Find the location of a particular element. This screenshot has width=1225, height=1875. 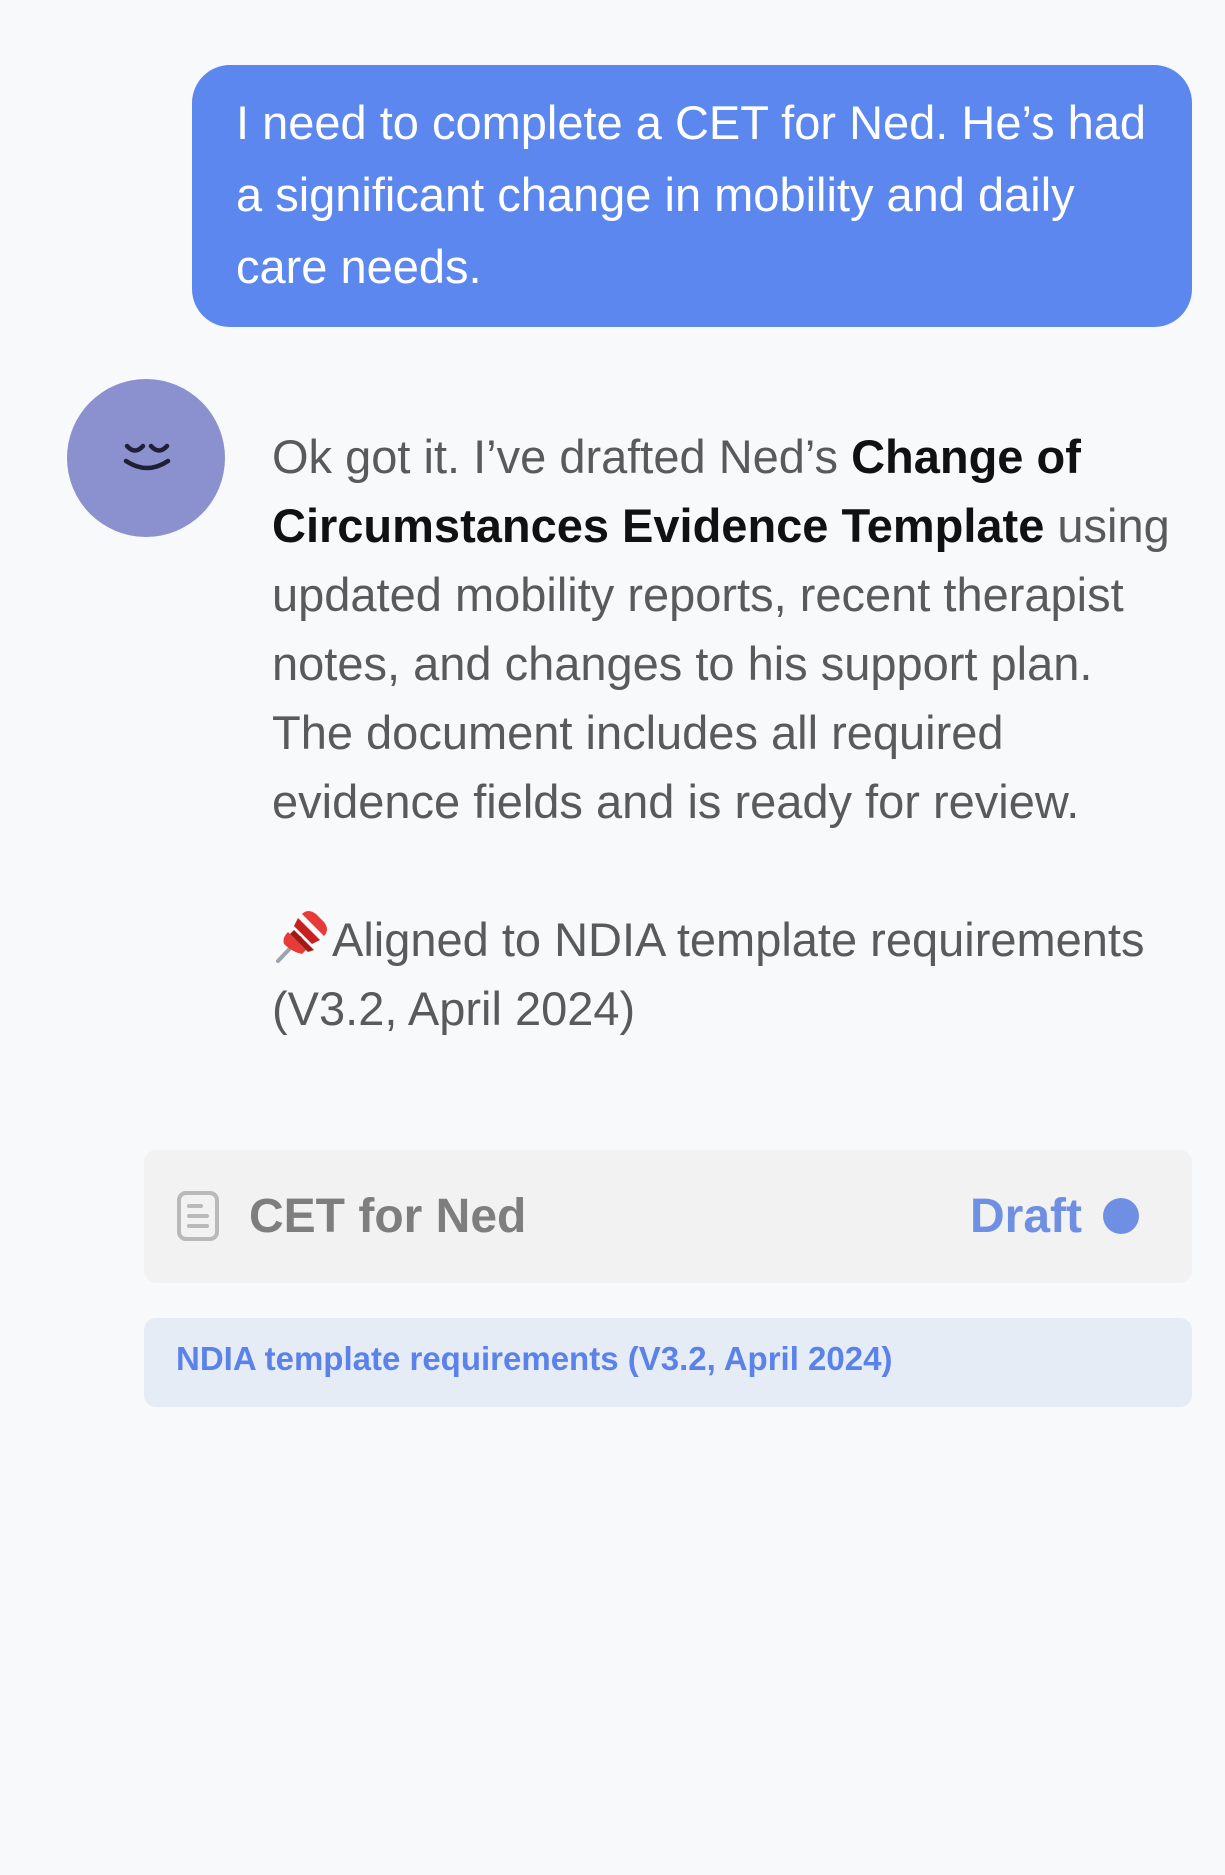

assistant-avatar is located at coordinates (146, 458).